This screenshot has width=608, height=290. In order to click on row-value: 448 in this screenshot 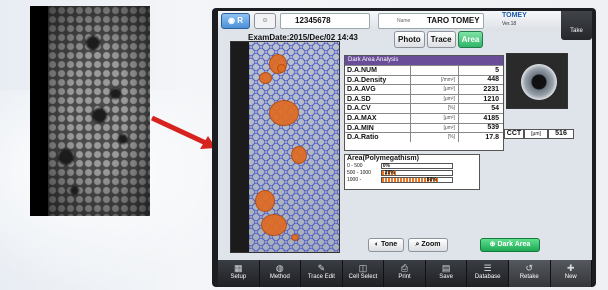, I will do `click(493, 80)`.